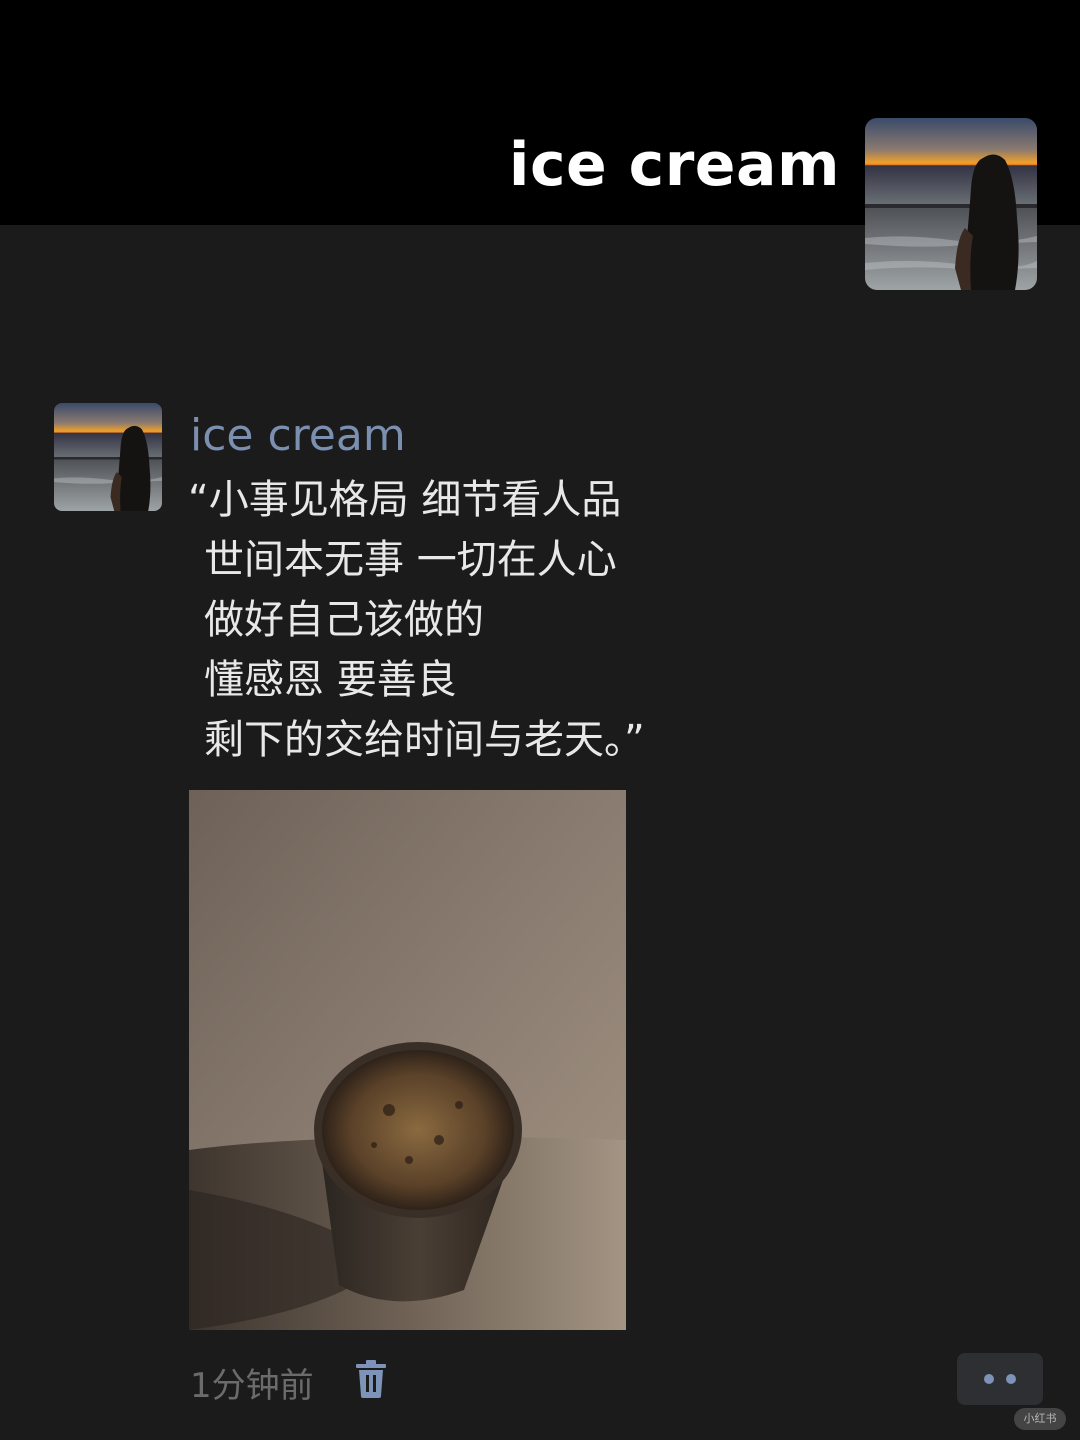 The height and width of the screenshot is (1440, 1080). I want to click on profile-avatar, so click(951, 204).